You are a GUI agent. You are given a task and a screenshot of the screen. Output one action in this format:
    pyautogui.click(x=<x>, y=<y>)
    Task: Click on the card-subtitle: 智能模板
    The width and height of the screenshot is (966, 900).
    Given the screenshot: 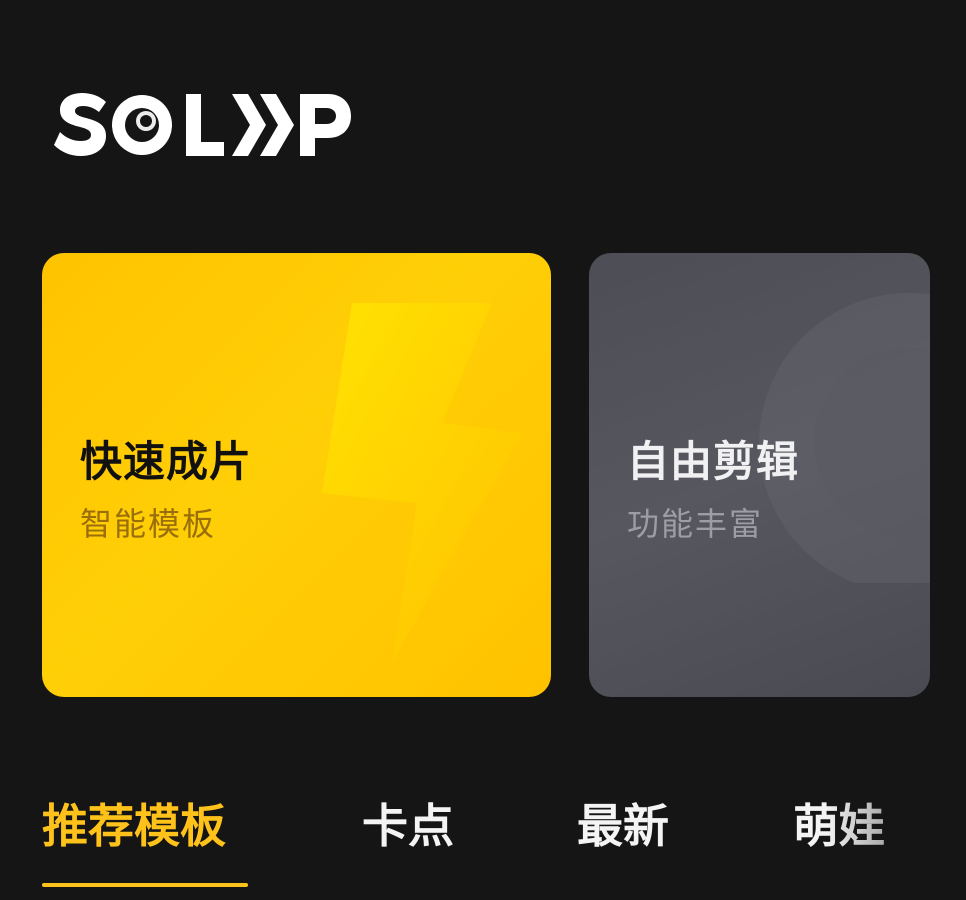 What is the action you would take?
    pyautogui.click(x=148, y=524)
    